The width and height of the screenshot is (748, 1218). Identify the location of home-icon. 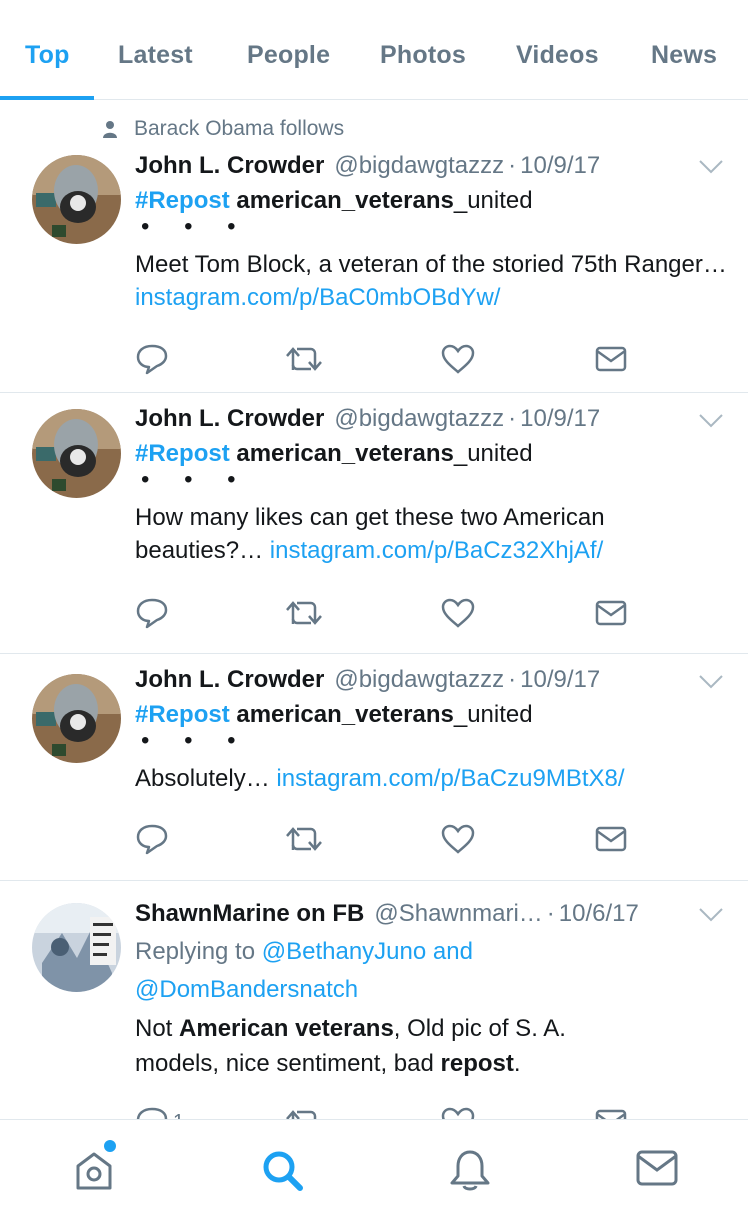
(94, 1171).